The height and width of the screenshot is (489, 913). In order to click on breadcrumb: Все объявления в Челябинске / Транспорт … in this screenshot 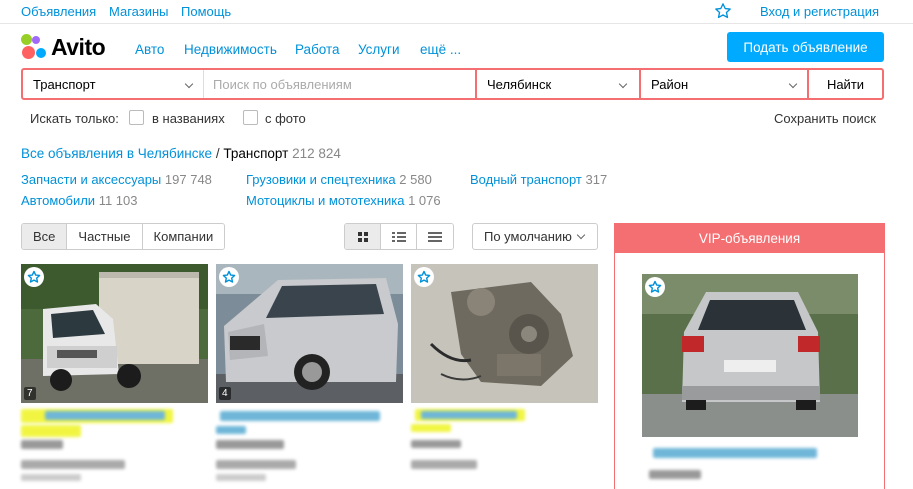, I will do `click(181, 153)`.